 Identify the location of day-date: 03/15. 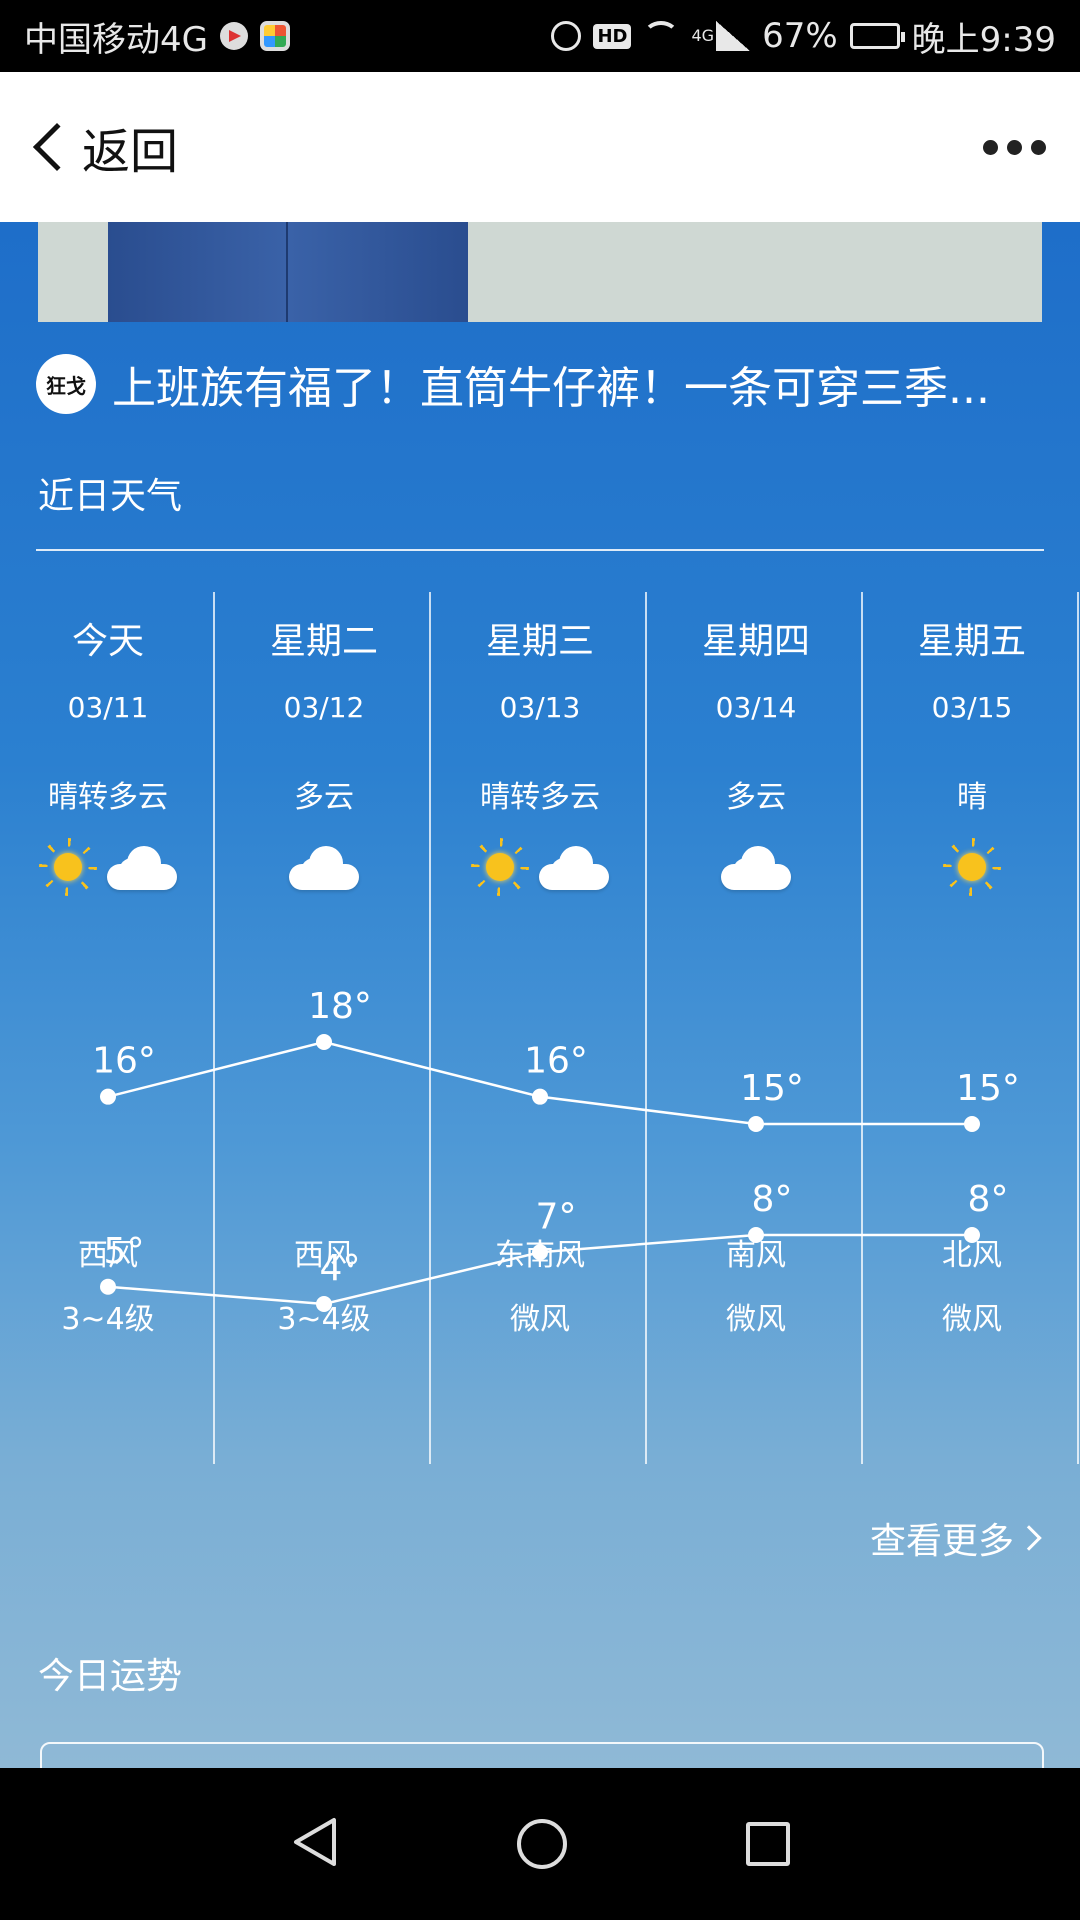
(972, 707).